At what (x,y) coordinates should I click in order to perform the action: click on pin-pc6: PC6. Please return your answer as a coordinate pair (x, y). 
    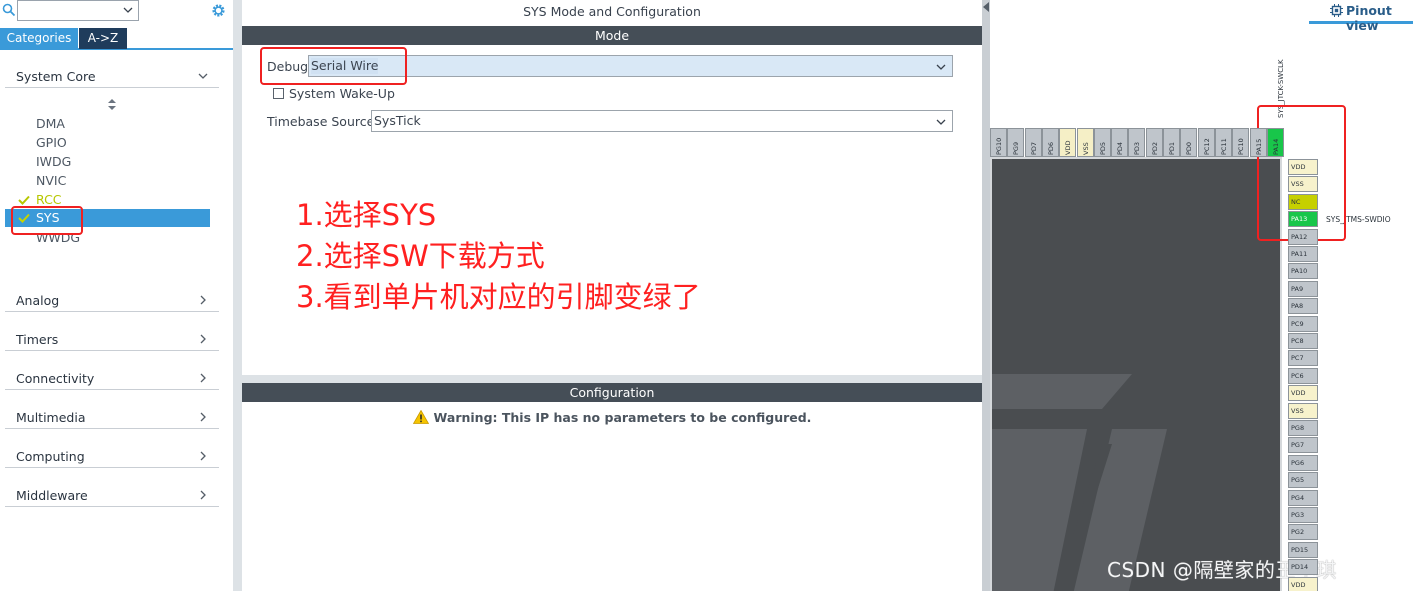
    Looking at the image, I should click on (1303, 375).